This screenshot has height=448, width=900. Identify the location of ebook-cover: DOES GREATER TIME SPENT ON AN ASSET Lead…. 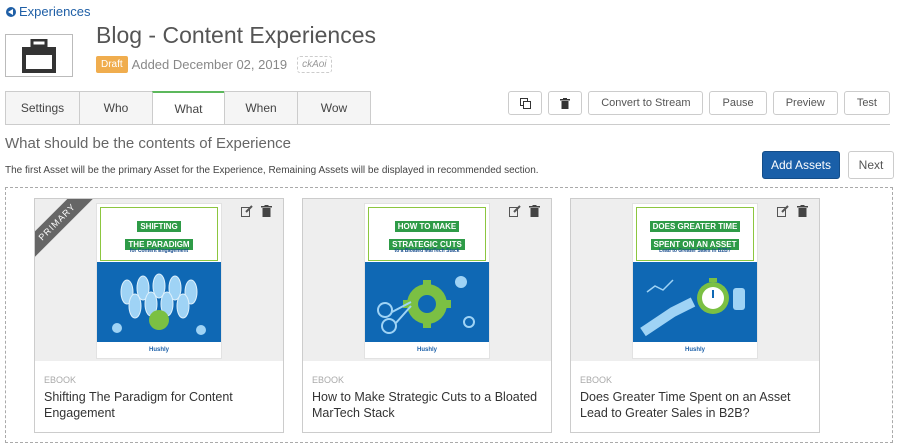
(695, 281).